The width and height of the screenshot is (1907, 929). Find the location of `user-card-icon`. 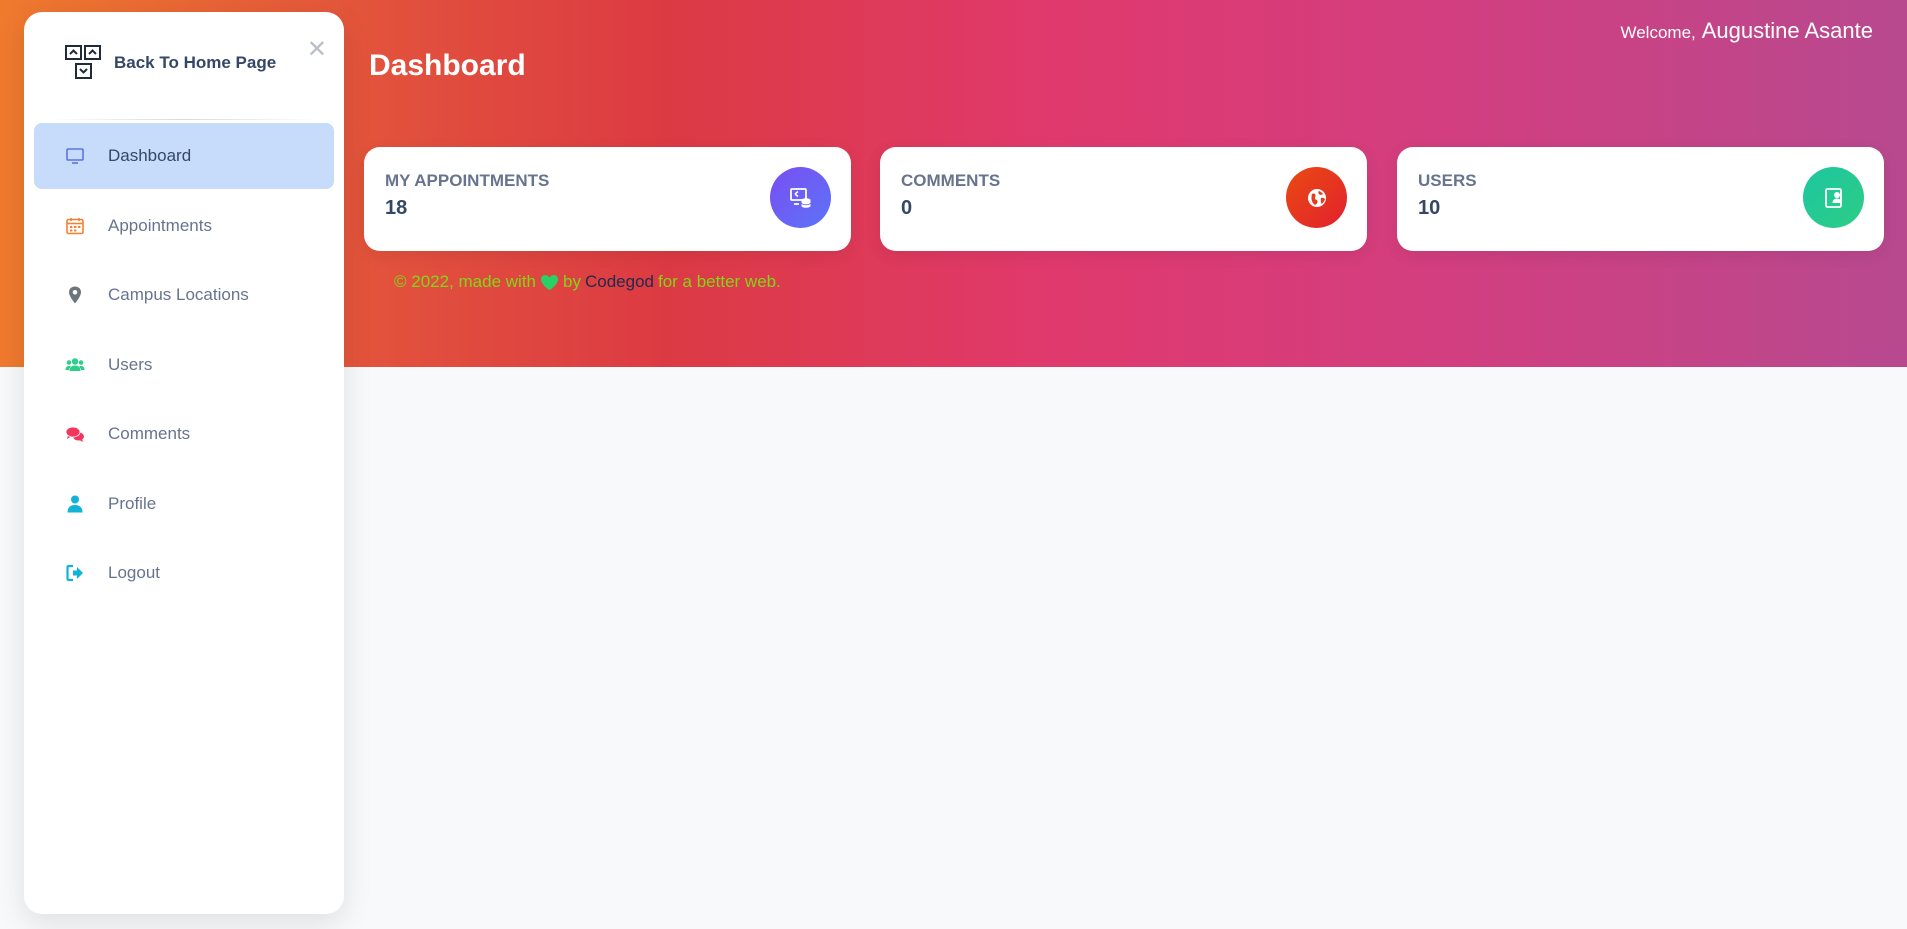

user-card-icon is located at coordinates (1833, 197).